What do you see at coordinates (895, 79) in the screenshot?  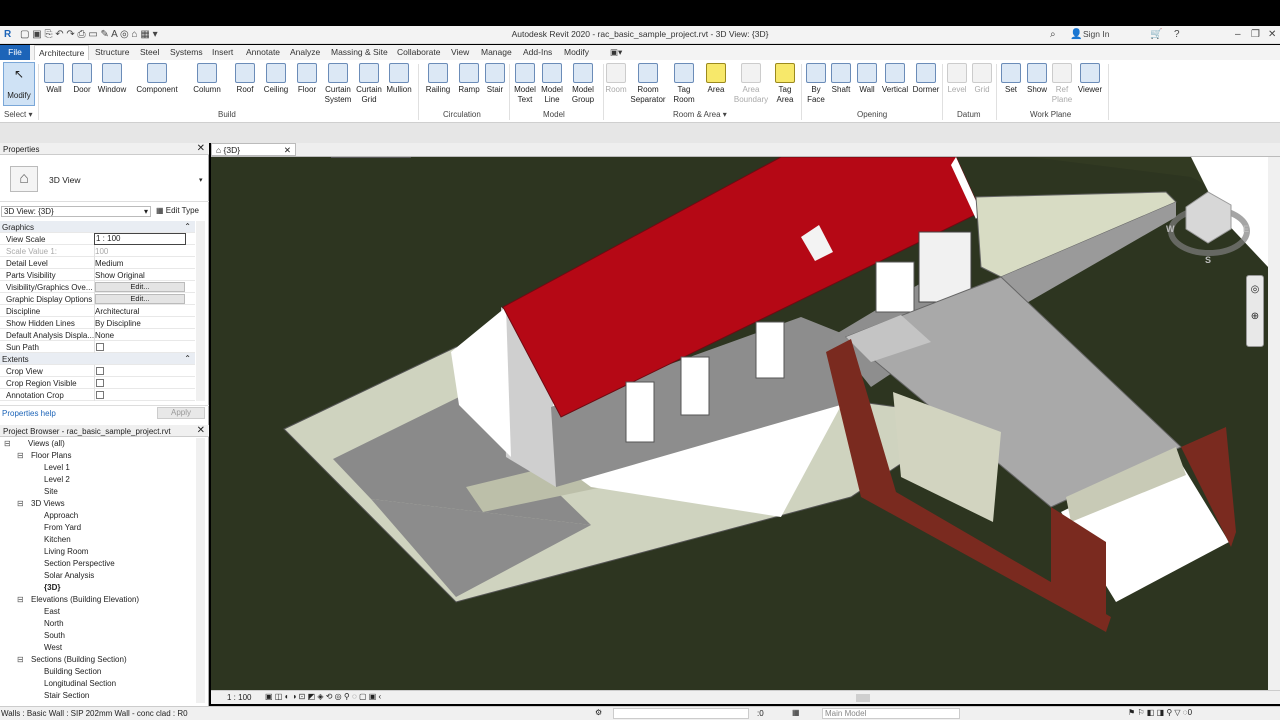 I see `vertical-tool: Vertical` at bounding box center [895, 79].